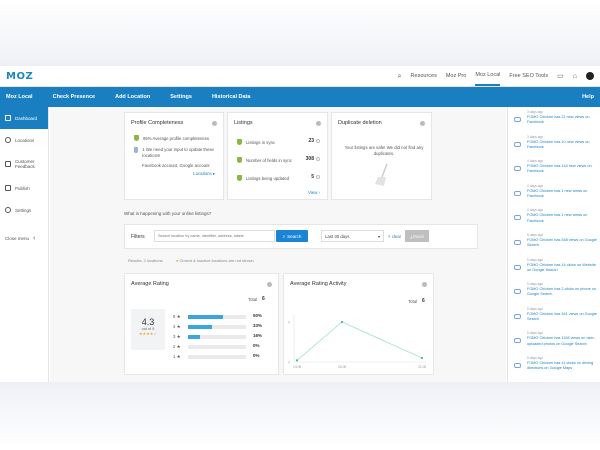 This screenshot has width=600, height=450. Describe the element at coordinates (148, 329) in the screenshot. I see `rating-score-box: 4.3 out of 5 ★★★★☆` at that location.